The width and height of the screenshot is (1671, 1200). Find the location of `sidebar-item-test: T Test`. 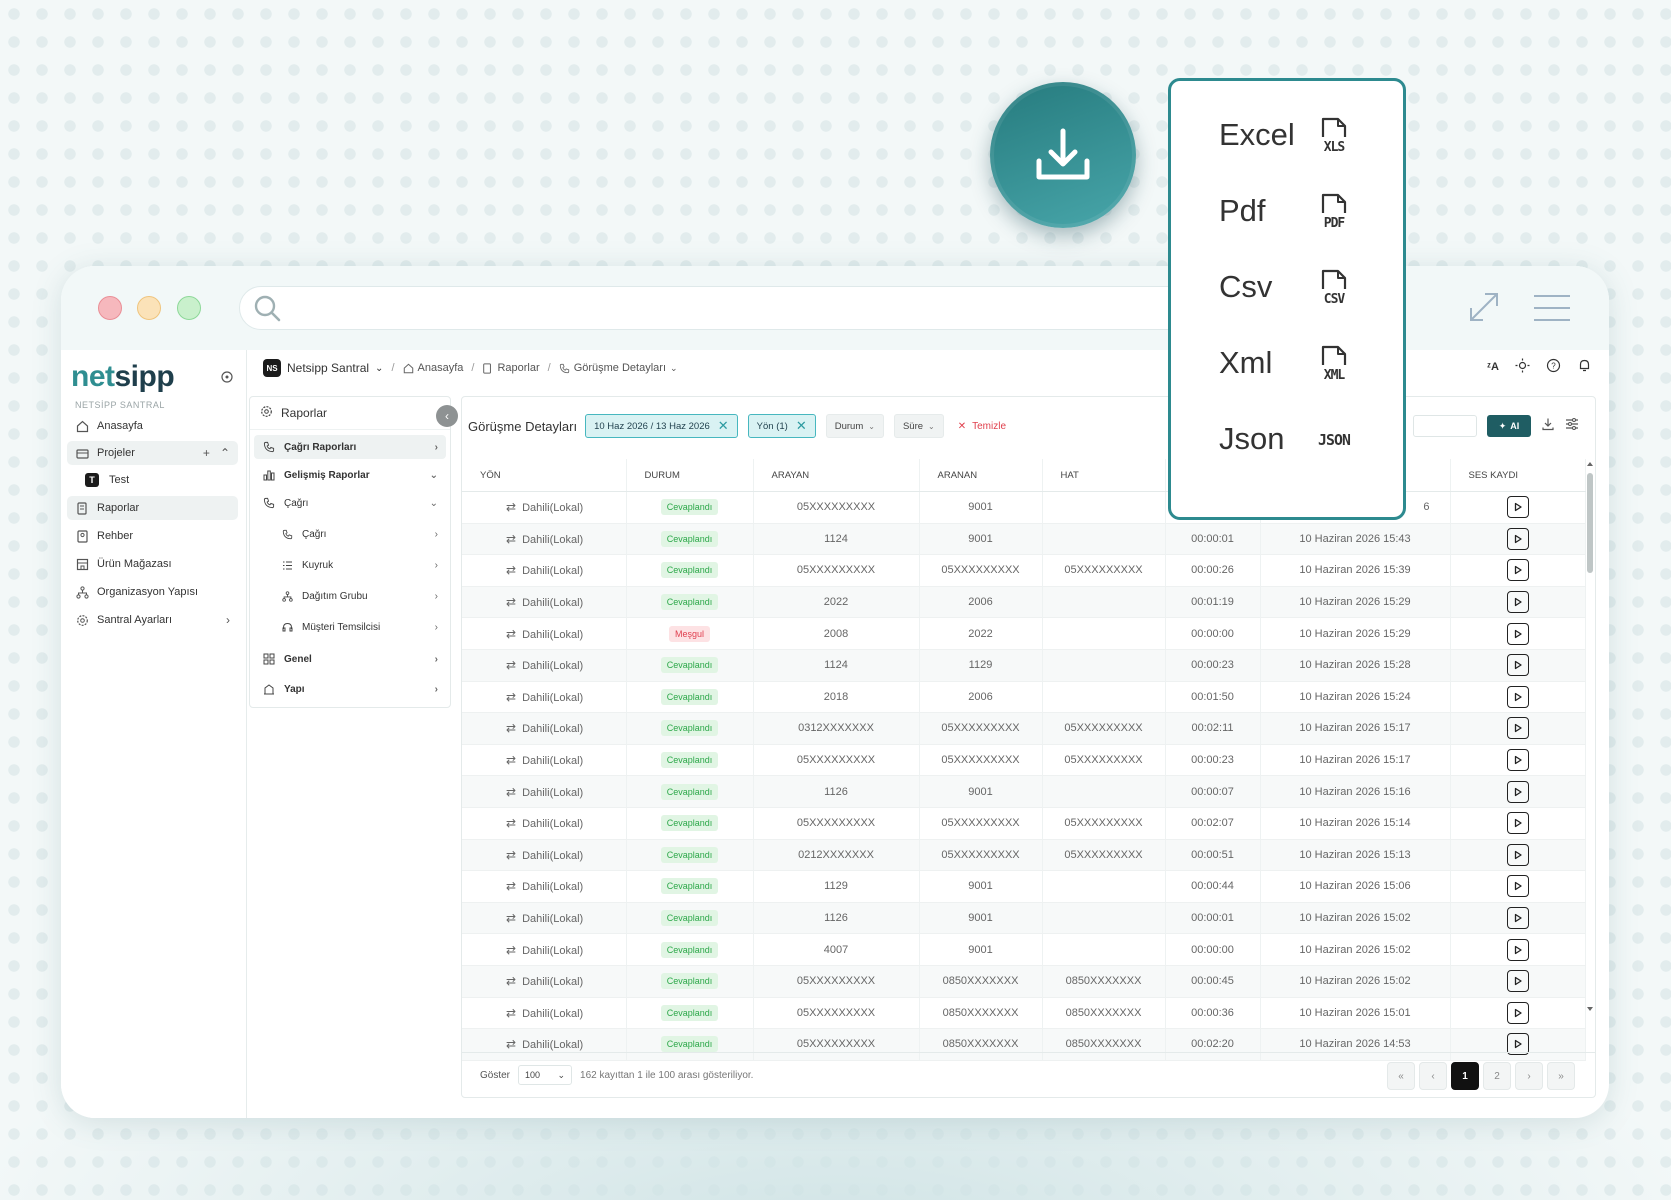

sidebar-item-test: T Test is located at coordinates (152, 480).